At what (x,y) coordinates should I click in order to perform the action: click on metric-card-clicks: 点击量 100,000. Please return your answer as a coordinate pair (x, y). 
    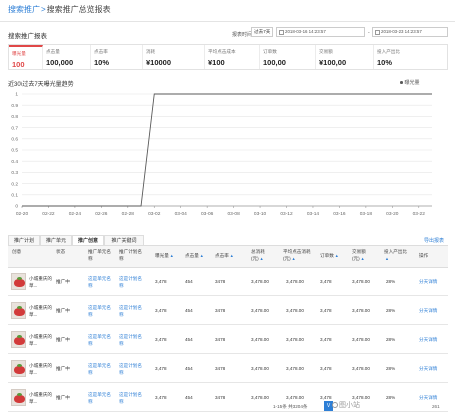
    Looking at the image, I should click on (67, 57).